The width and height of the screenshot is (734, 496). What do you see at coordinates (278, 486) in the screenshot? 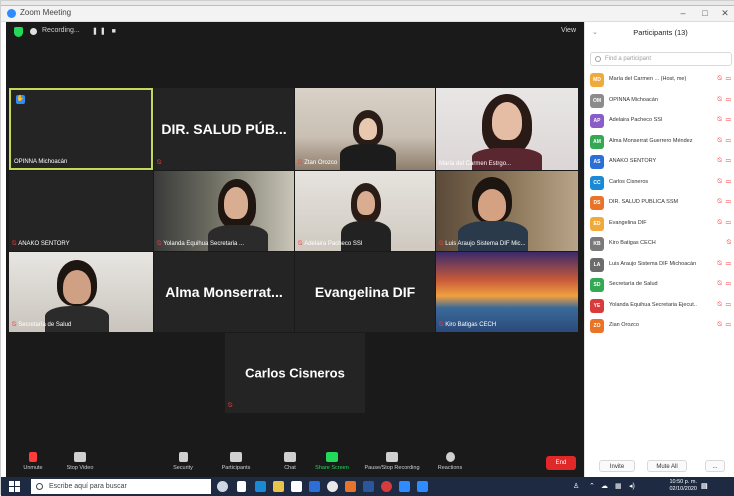
I see `file-explorer-icon` at bounding box center [278, 486].